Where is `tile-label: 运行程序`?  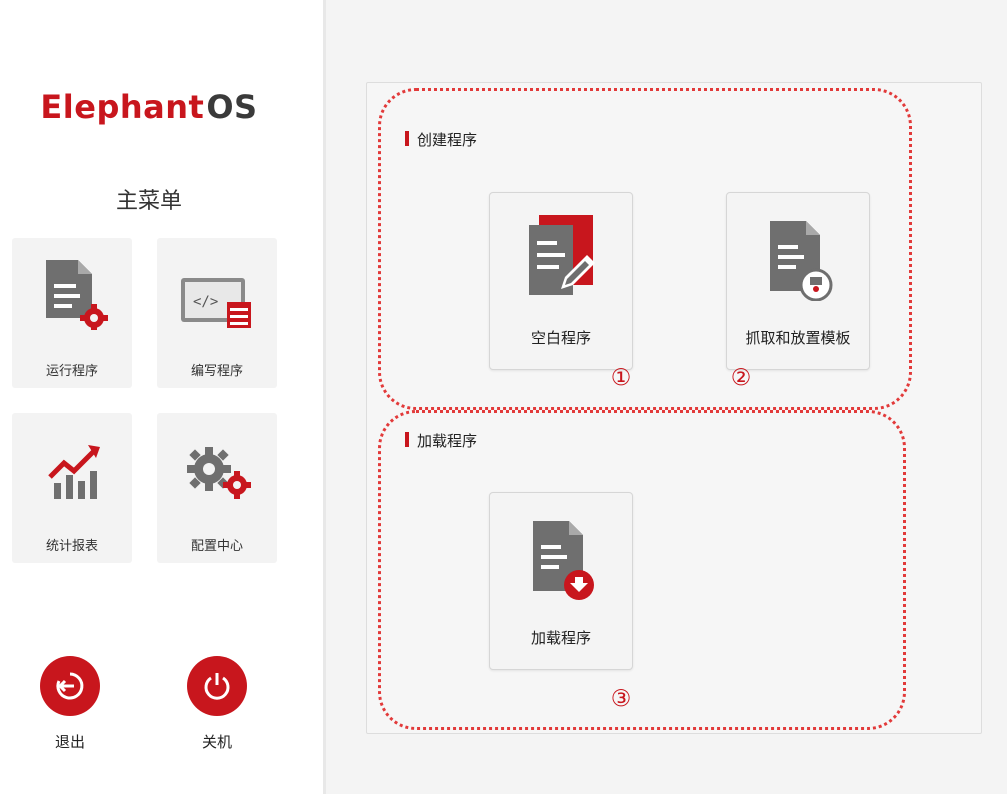
tile-label: 运行程序 is located at coordinates (71, 371).